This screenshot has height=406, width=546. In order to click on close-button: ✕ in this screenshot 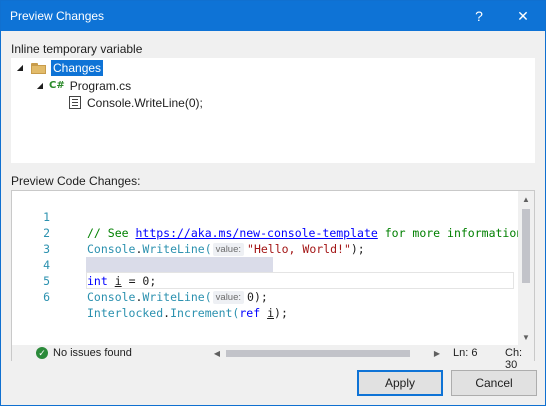, I will do `click(523, 16)`.